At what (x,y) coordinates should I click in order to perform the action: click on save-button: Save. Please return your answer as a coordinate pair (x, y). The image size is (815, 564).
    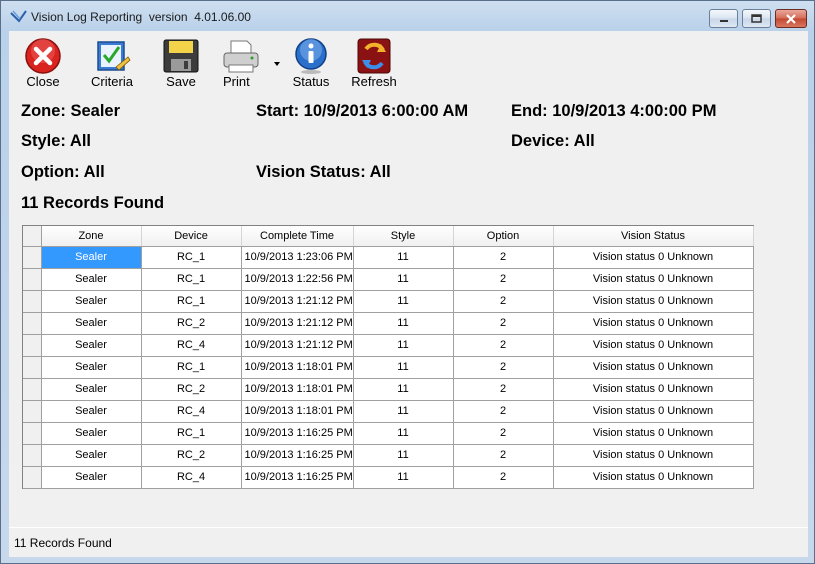
    Looking at the image, I should click on (181, 63).